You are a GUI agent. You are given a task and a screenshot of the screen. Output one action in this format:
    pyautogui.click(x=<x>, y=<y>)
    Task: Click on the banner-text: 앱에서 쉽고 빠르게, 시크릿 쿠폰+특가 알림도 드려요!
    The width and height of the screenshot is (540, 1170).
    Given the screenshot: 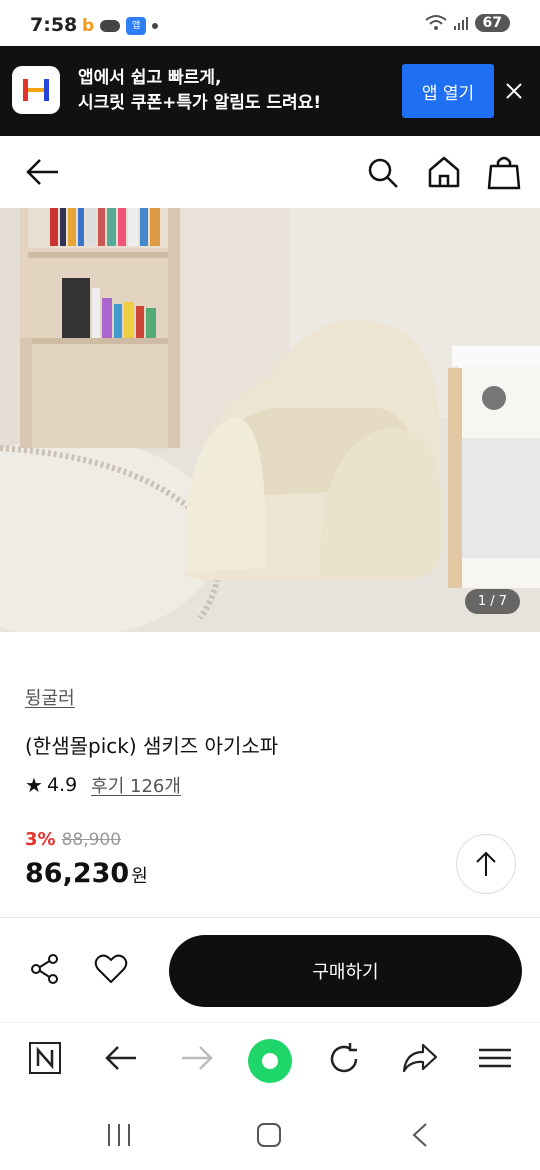 What is the action you would take?
    pyautogui.click(x=199, y=91)
    